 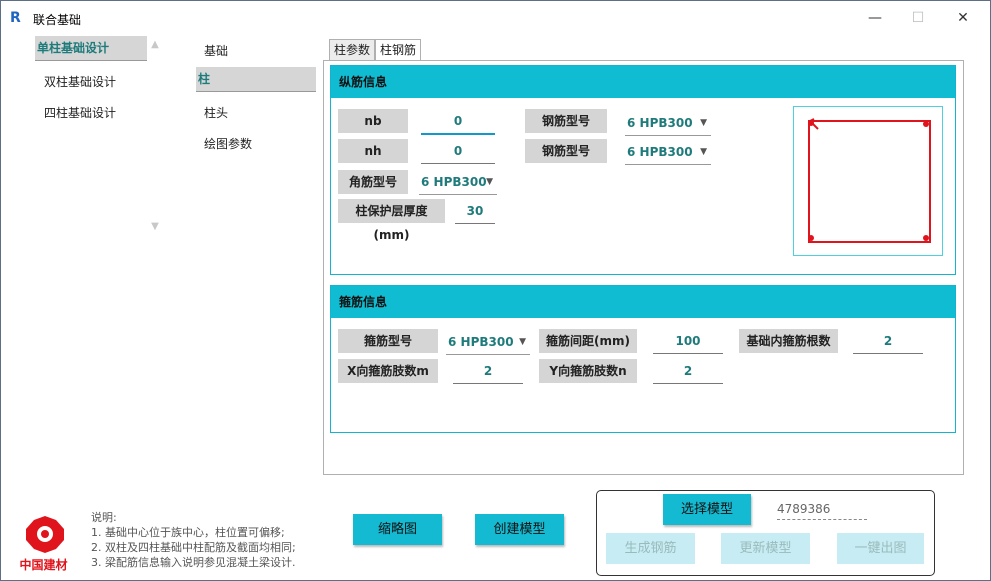 What do you see at coordinates (188, 532) in the screenshot?
I see `note-line: 1. 基础中心位于族中心，柱位置可偏移;` at bounding box center [188, 532].